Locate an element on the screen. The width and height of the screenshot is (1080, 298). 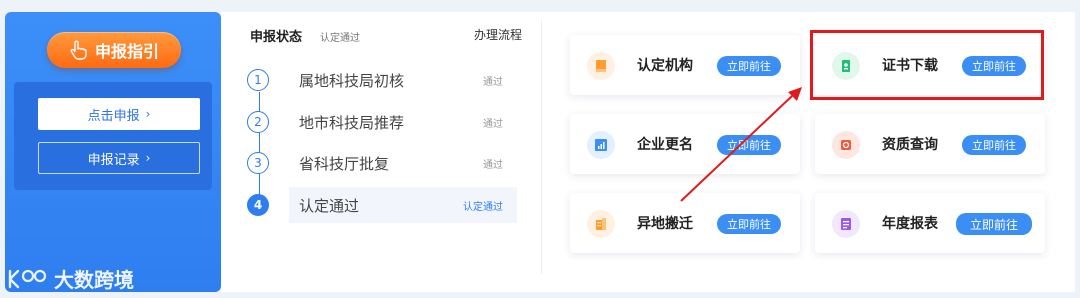
panel-divider is located at coordinates (541, 147).